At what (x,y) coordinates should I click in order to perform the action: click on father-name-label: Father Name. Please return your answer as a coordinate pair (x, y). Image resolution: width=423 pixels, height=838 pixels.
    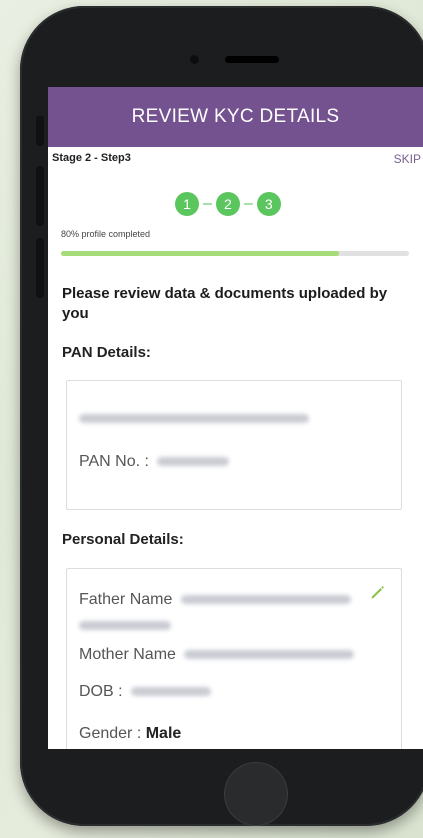
    Looking at the image, I should click on (126, 599).